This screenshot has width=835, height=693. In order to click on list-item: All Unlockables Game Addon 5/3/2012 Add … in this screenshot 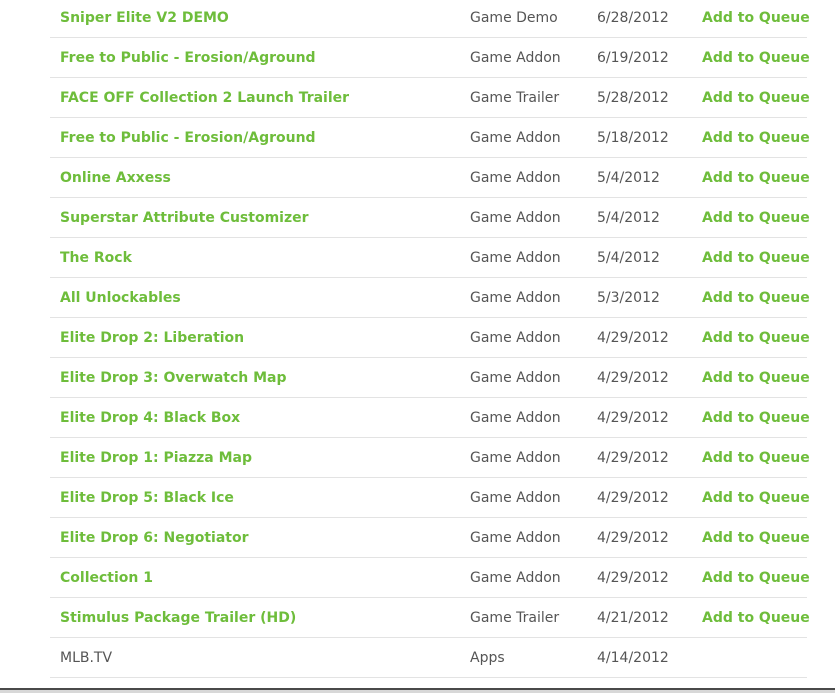, I will do `click(430, 298)`.